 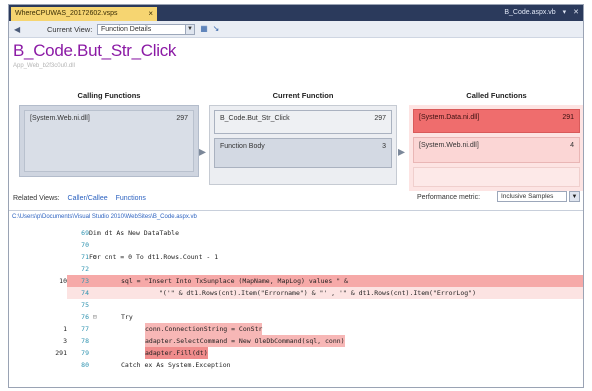 I want to click on tab-title: WhereCPUWAS_20172602.vsps, so click(x=66, y=13).